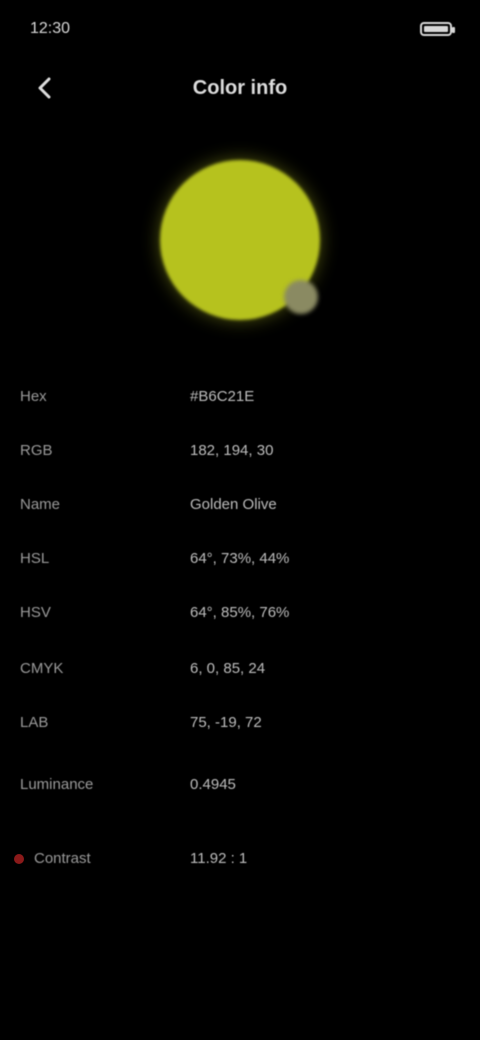 Image resolution: width=480 pixels, height=1040 pixels. What do you see at coordinates (320, 613) in the screenshot?
I see `property-value: 64°, 85%, 76%` at bounding box center [320, 613].